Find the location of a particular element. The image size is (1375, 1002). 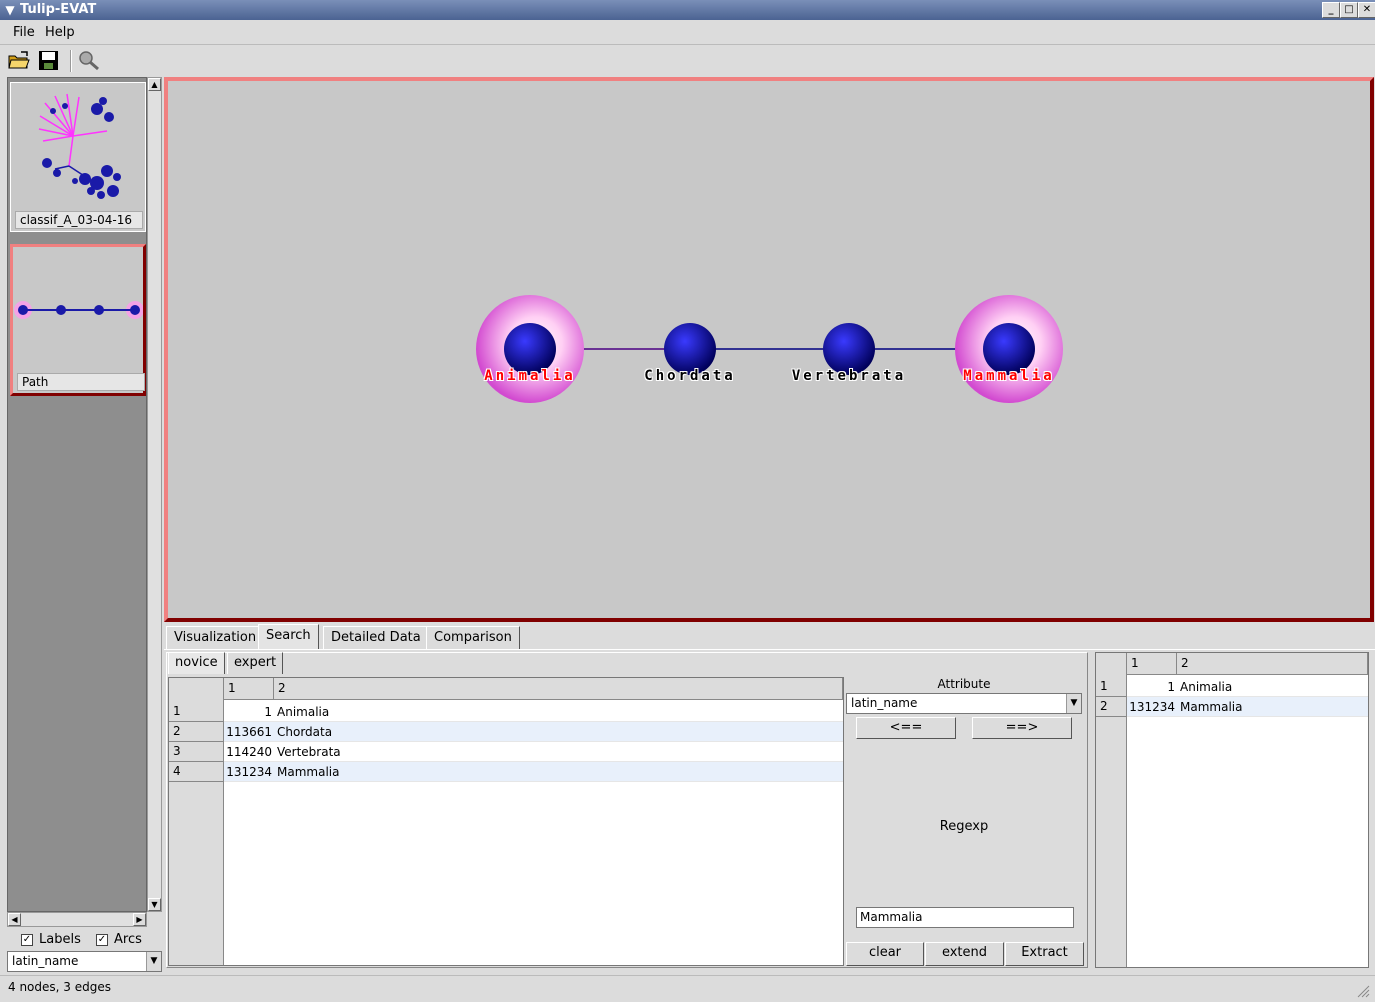

tab-comparison: Comparison is located at coordinates (473, 637).